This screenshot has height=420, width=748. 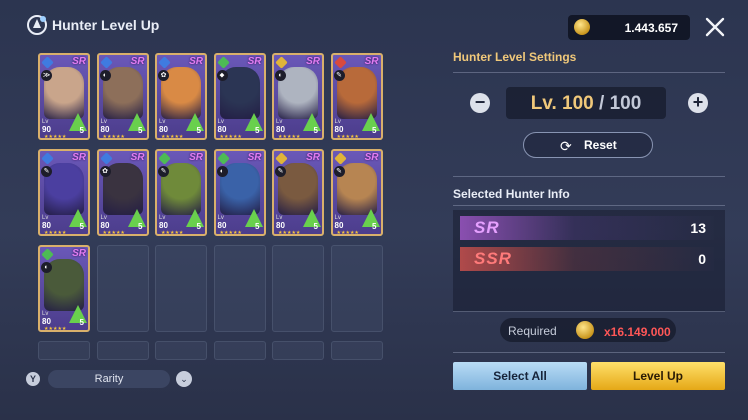 I want to click on sr-rarity-label: SR, so click(x=487, y=227).